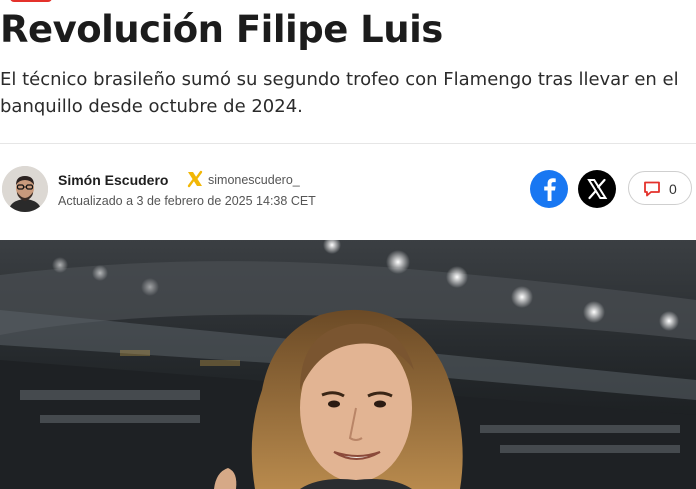 The width and height of the screenshot is (696, 489). I want to click on share-x-button, so click(597, 189).